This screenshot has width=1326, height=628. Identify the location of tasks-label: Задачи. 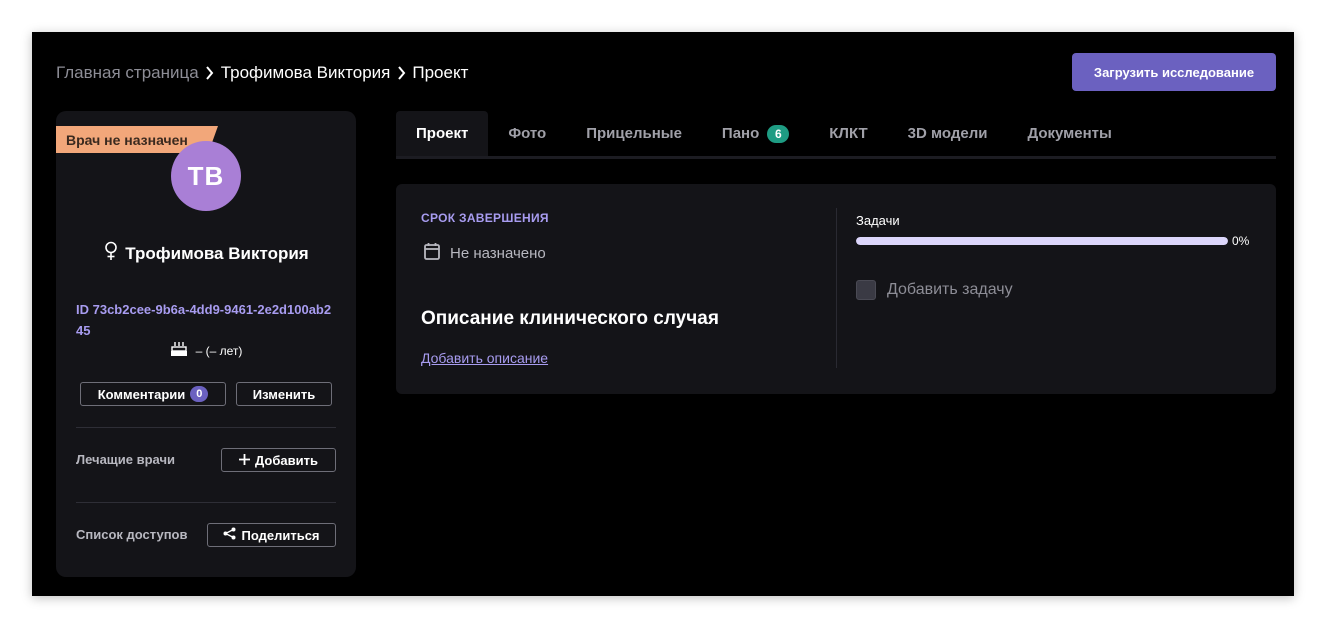
(878, 220).